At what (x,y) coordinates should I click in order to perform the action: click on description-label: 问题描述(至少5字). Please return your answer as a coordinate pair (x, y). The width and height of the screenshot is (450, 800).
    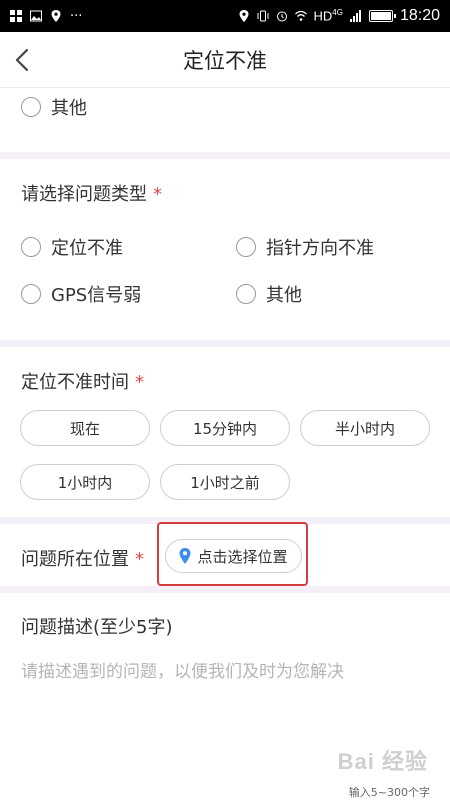
    Looking at the image, I should click on (97, 627).